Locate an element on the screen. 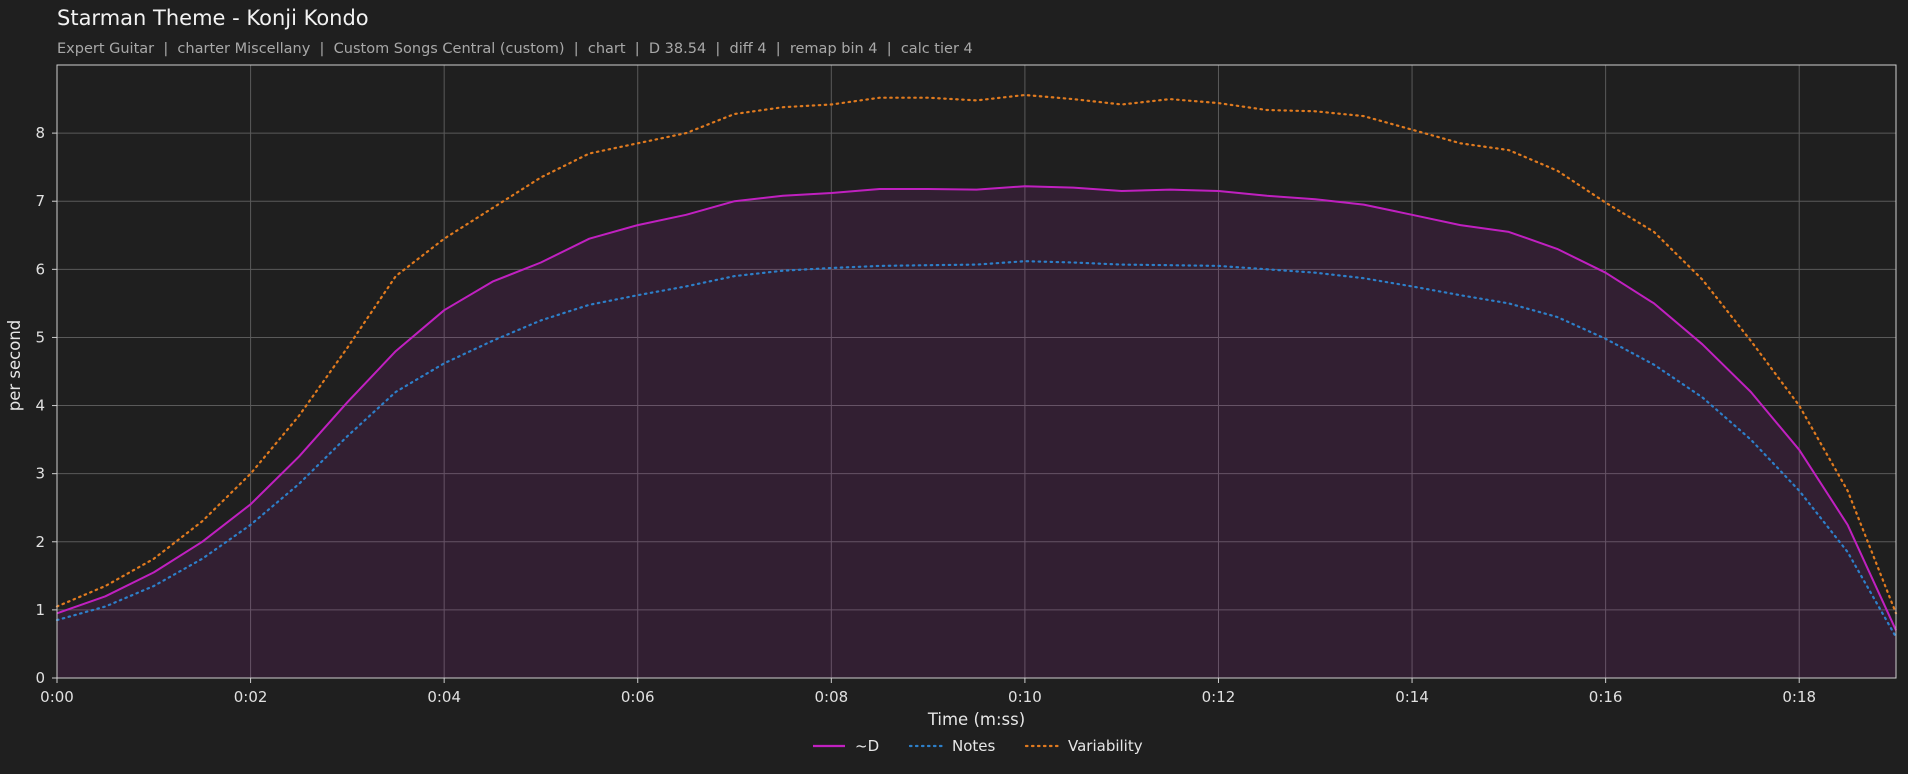 This screenshot has height=774, width=1908. y-tick-label: 4 is located at coordinates (40, 406).